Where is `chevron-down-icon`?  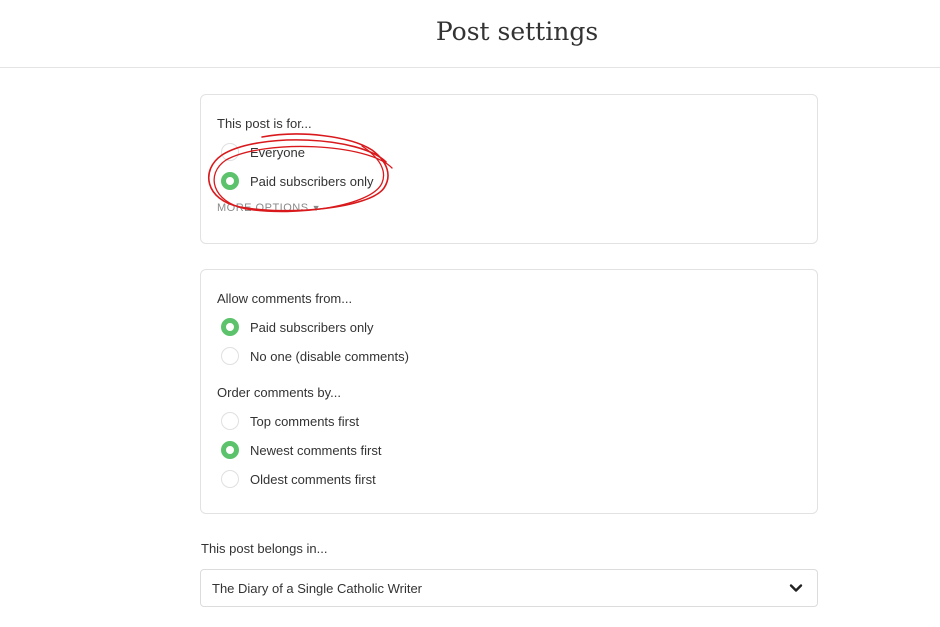
chevron-down-icon is located at coordinates (796, 588).